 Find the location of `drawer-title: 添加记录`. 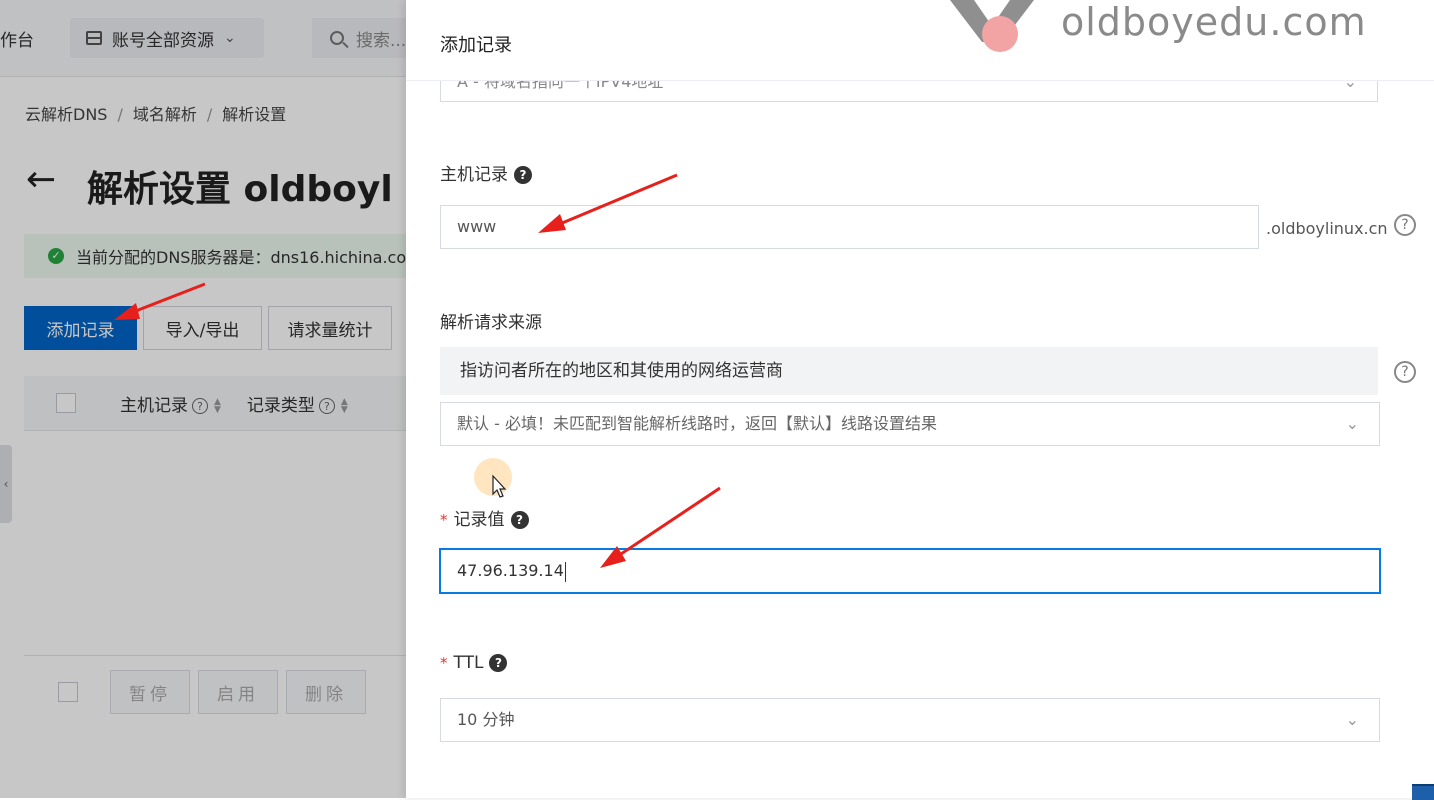

drawer-title: 添加记录 is located at coordinates (476, 45).